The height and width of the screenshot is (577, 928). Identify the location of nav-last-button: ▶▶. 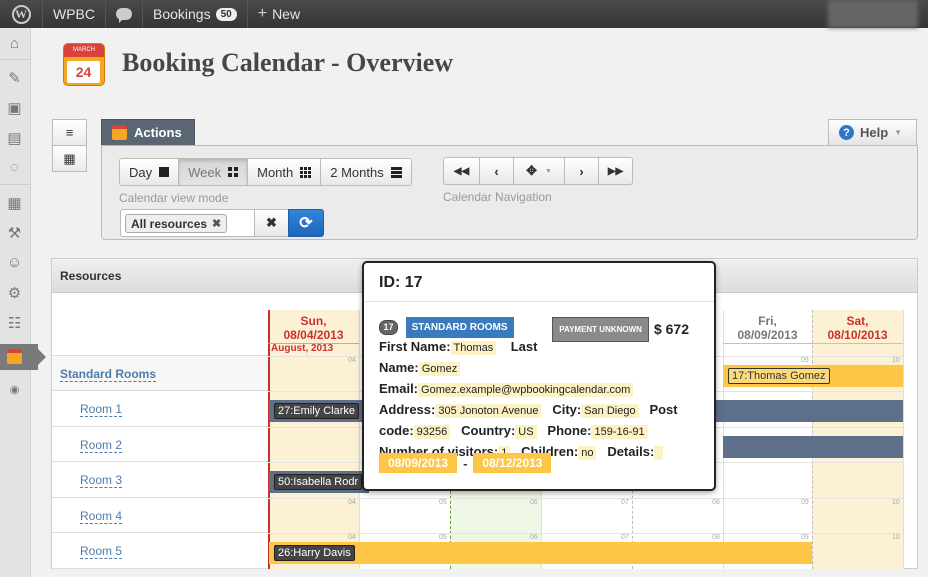
(615, 171).